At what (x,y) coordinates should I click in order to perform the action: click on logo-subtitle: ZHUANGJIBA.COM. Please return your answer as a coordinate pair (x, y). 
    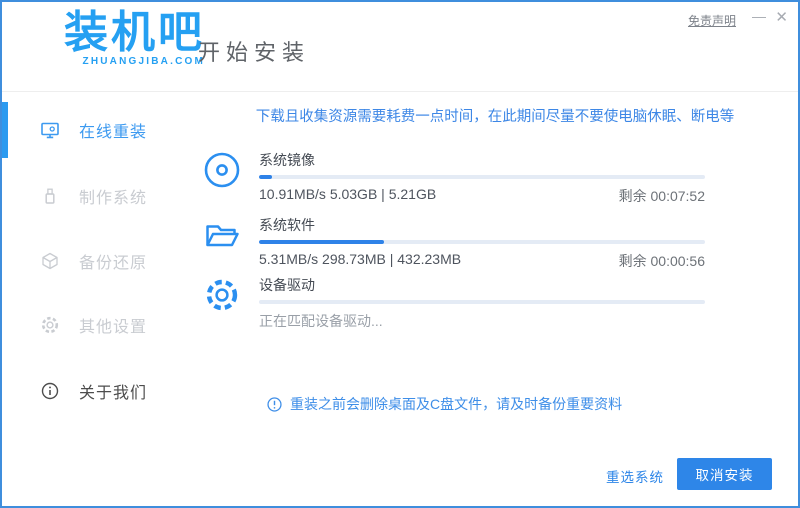
    Looking at the image, I should click on (143, 61).